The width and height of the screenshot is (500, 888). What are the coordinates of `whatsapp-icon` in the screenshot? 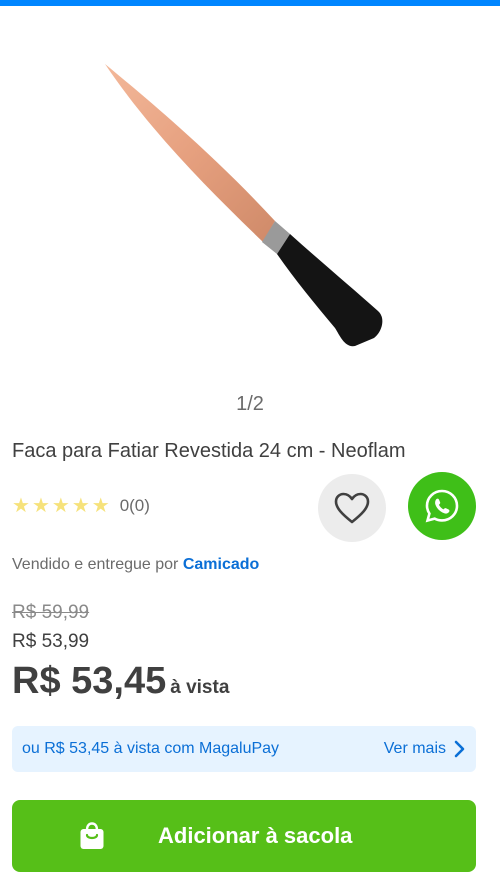 It's located at (442, 506).